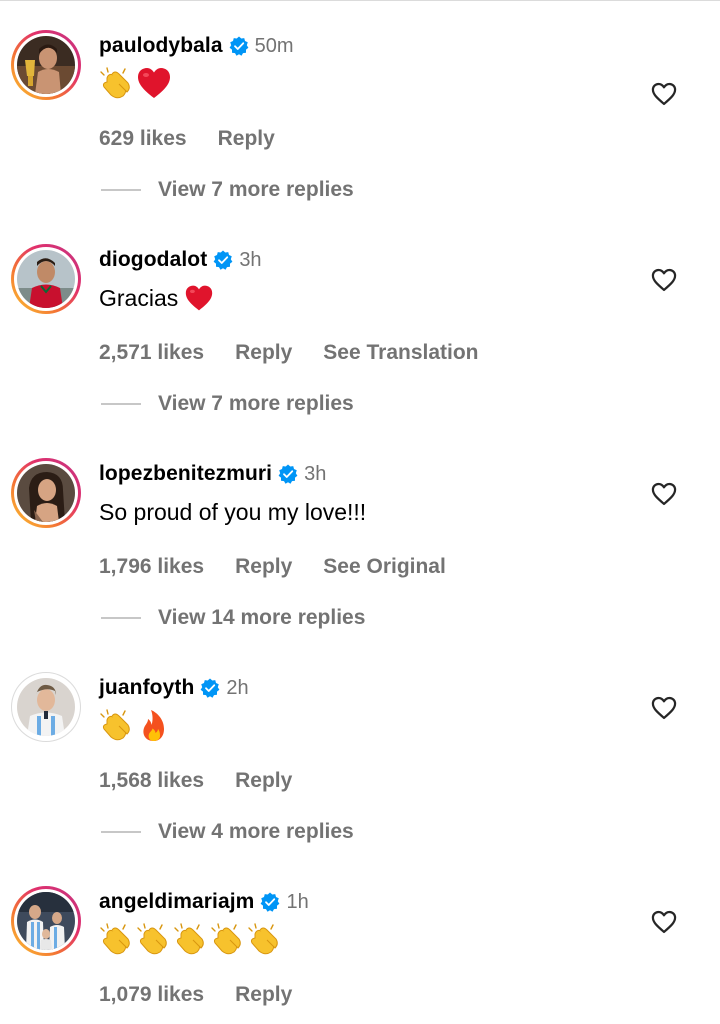 This screenshot has width=720, height=1024. What do you see at coordinates (185, 474) in the screenshot?
I see `username: lopezbenitezmuri` at bounding box center [185, 474].